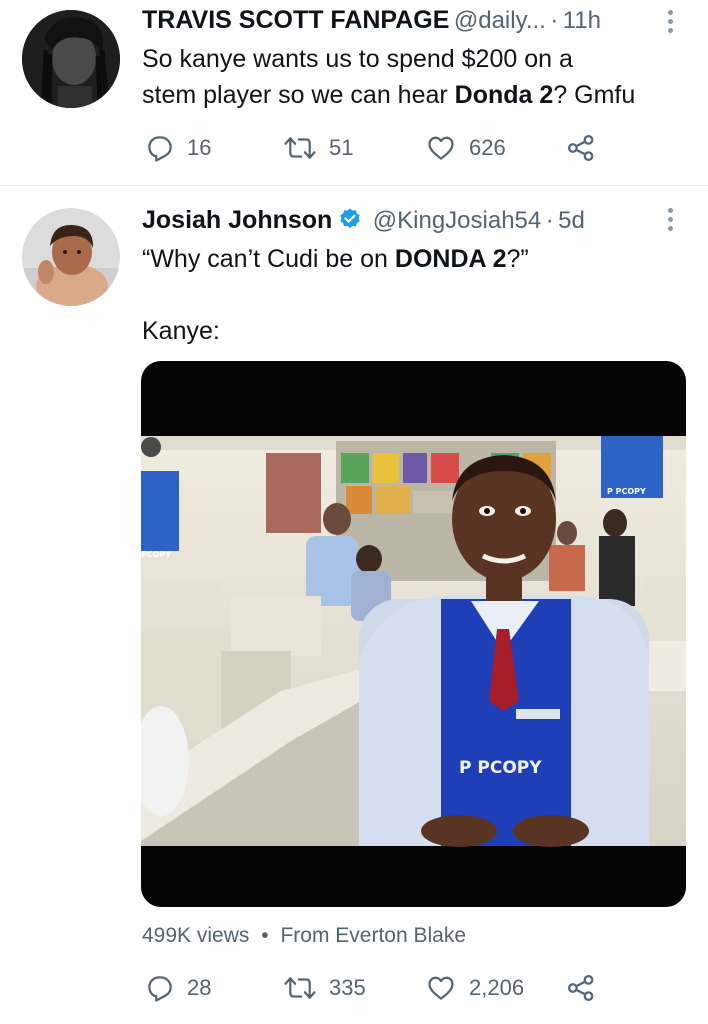 This screenshot has width=708, height=1024. What do you see at coordinates (571, 220) in the screenshot?
I see `tweet-time: 5d` at bounding box center [571, 220].